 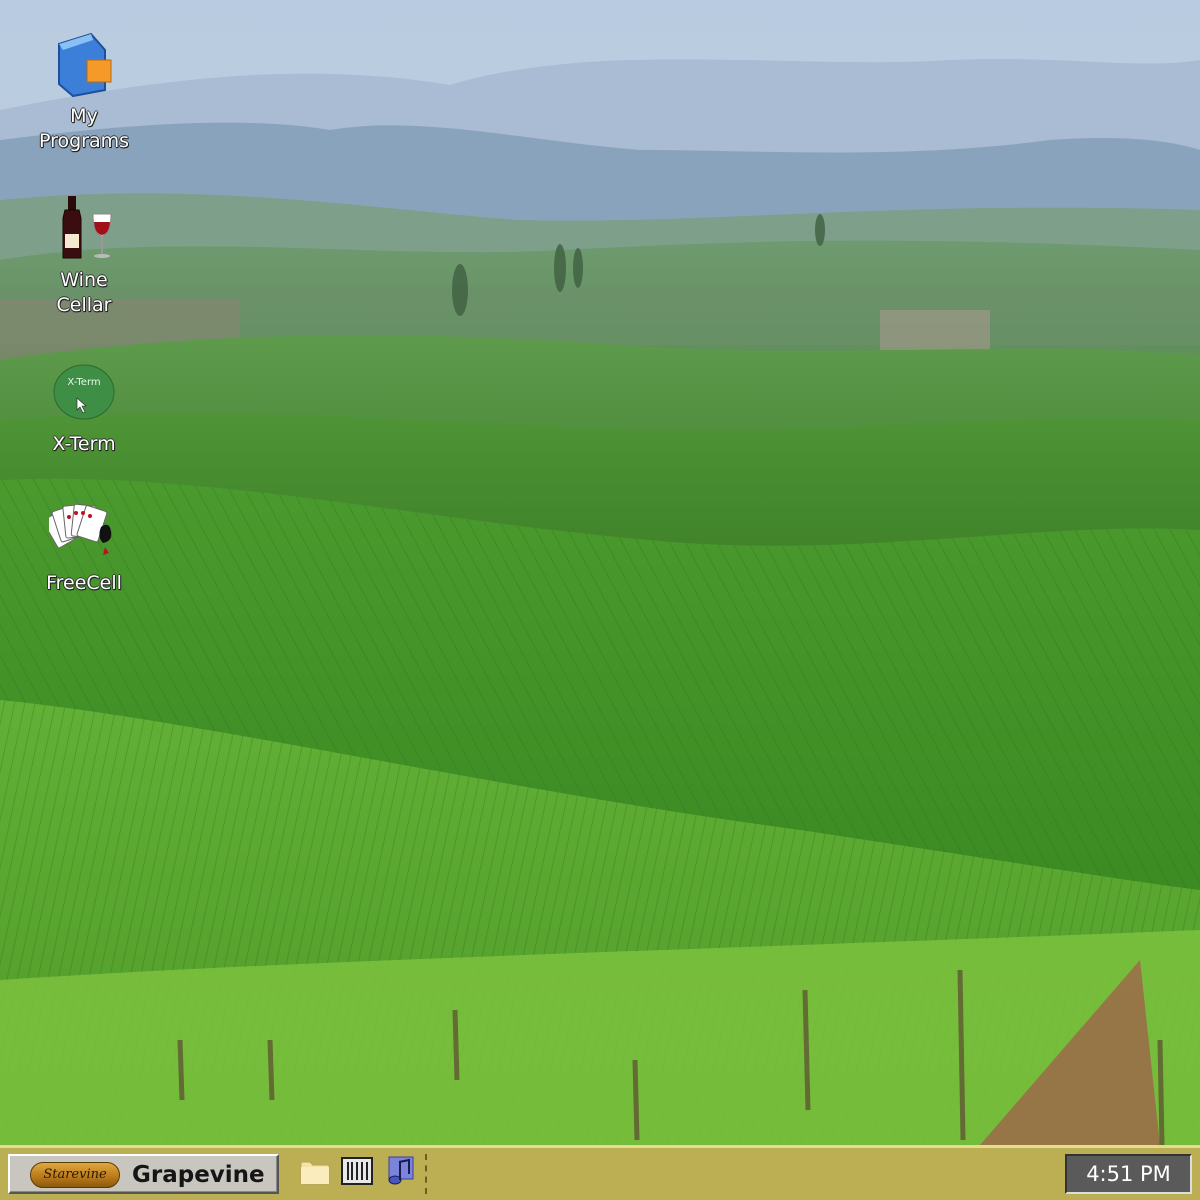 I want to click on desktop-icon-wine-cellar: Wine Cellar, so click(x=84, y=256).